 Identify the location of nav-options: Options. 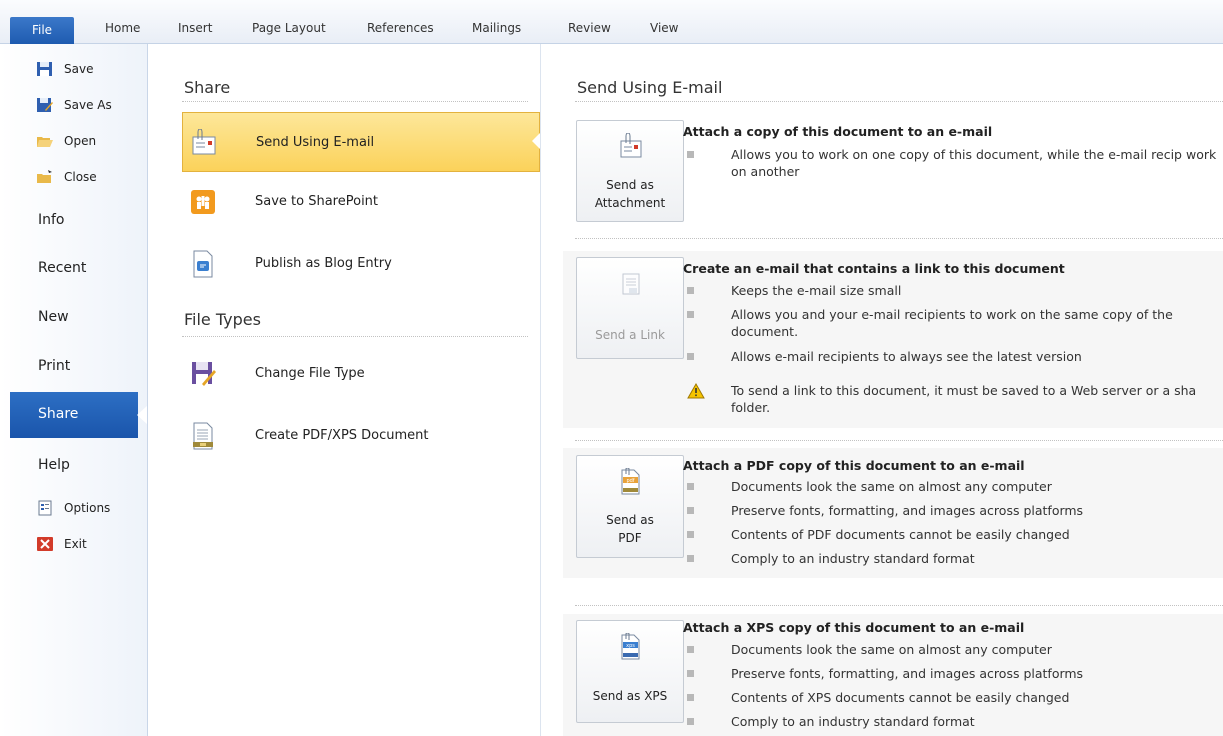
(74, 508).